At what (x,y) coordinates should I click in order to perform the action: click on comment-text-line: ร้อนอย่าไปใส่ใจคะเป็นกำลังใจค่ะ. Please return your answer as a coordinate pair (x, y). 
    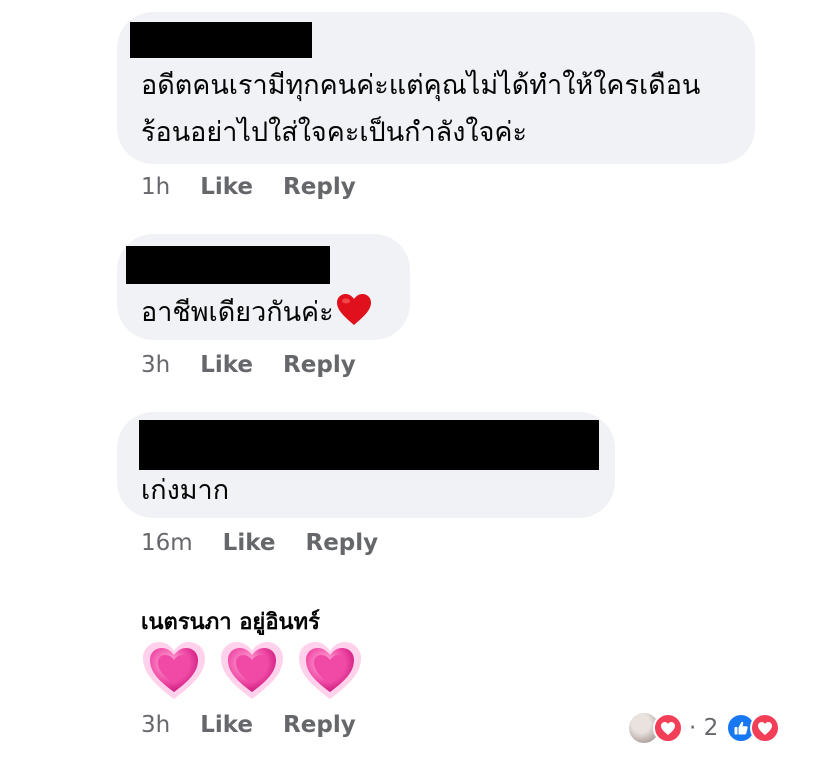
    Looking at the image, I should click on (334, 132).